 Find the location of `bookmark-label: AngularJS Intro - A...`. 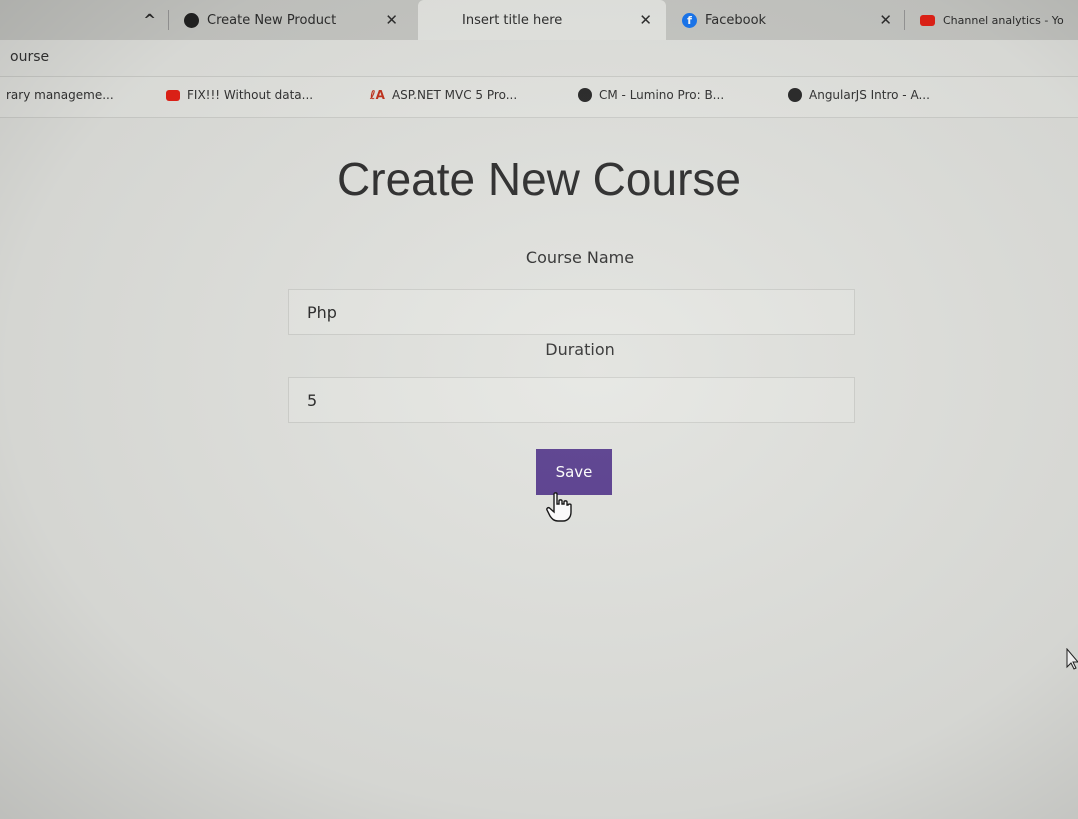

bookmark-label: AngularJS Intro - A... is located at coordinates (869, 95).